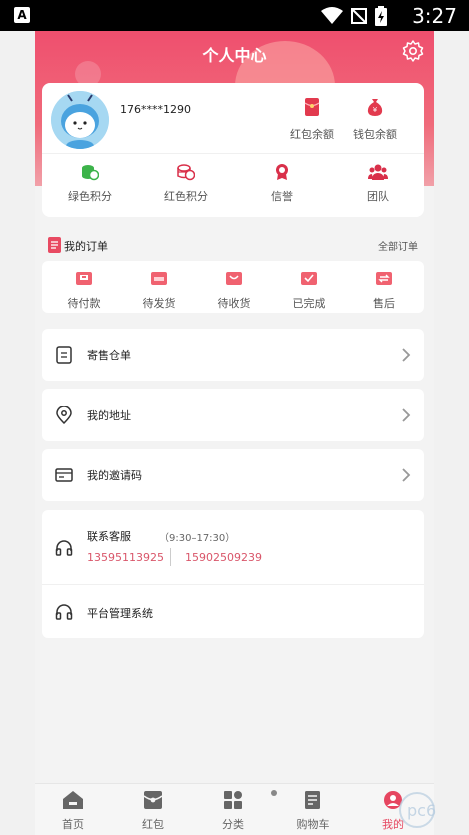 This screenshot has height=835, width=469. What do you see at coordinates (233, 246) in the screenshot?
I see `orders-header: 我的订单 全部订单` at bounding box center [233, 246].